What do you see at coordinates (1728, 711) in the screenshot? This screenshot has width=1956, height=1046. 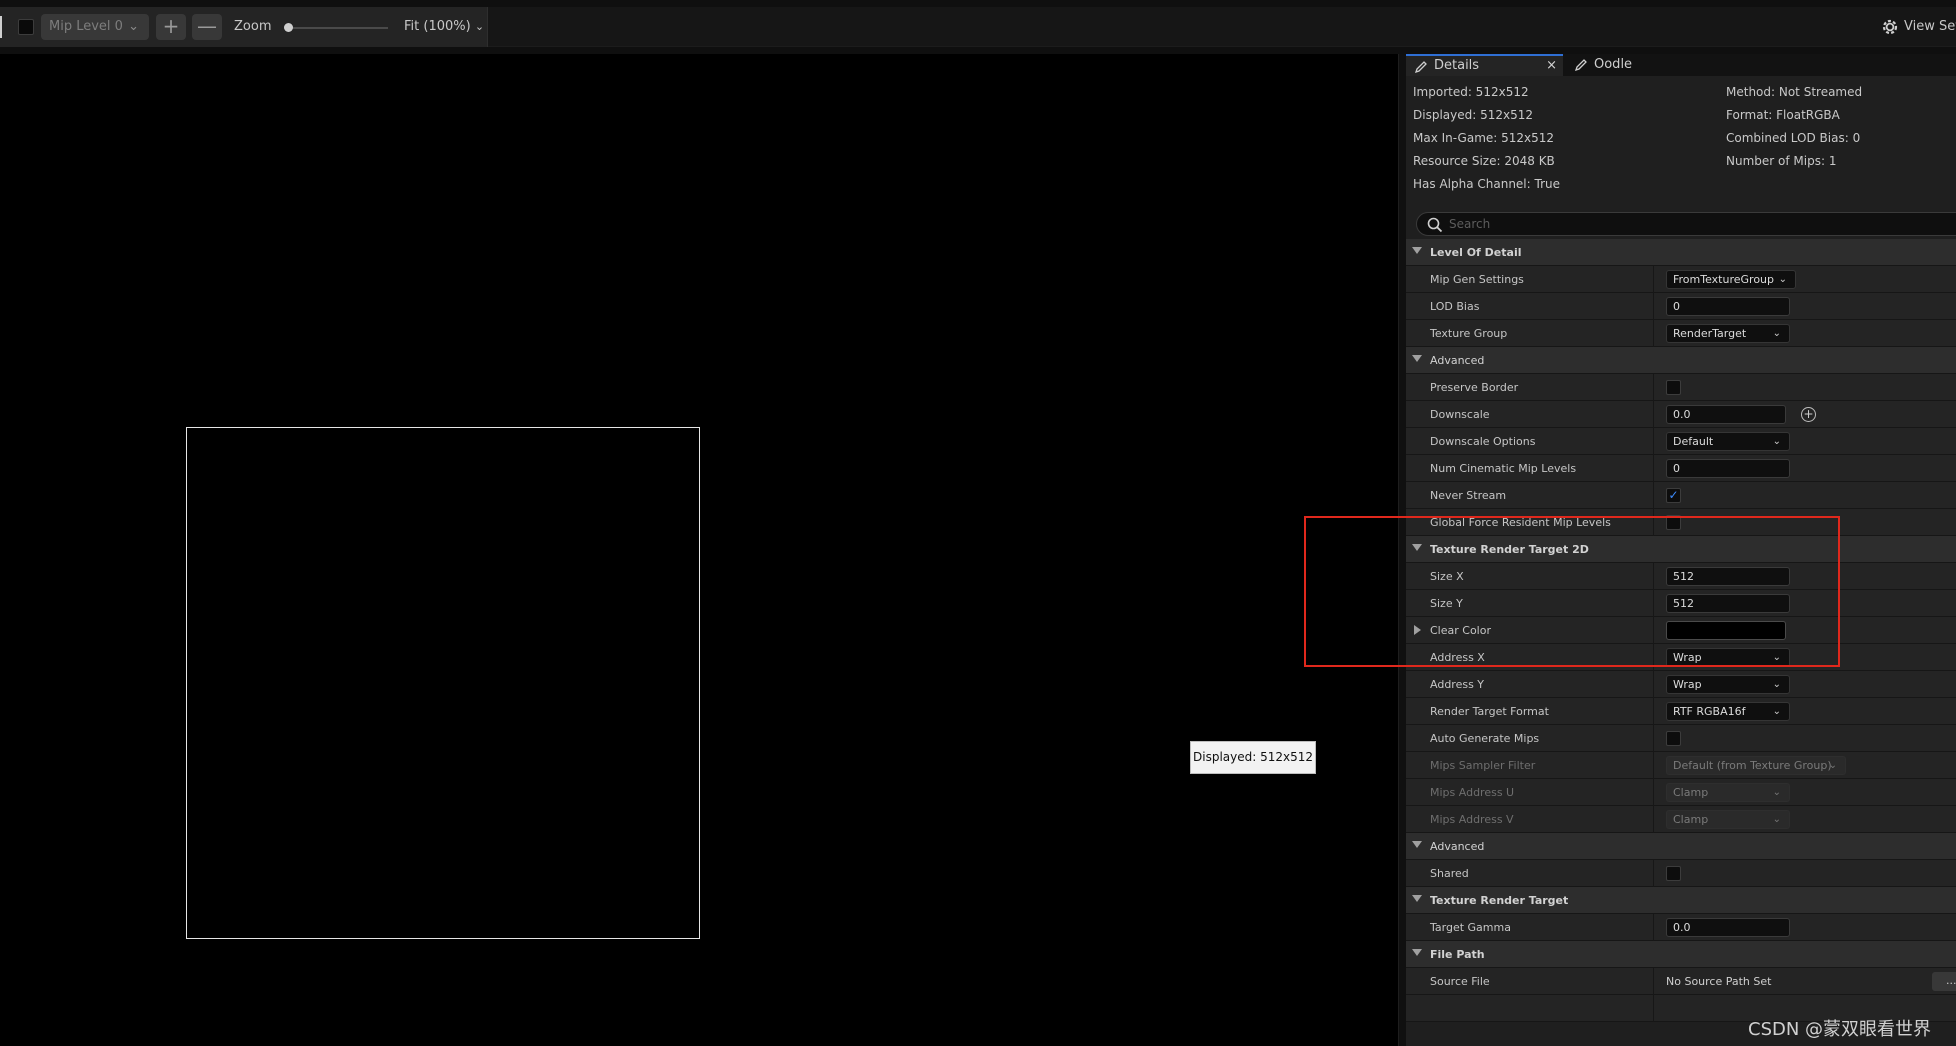 I see `render-target-format-dropdown: RTF RGBA16f ⌄` at bounding box center [1728, 711].